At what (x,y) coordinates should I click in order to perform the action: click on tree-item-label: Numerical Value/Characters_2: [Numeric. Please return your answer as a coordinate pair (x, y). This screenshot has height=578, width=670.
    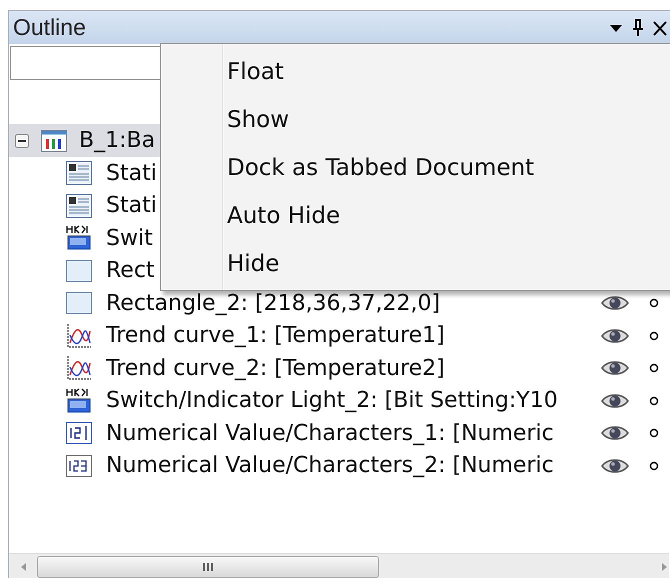
    Looking at the image, I should click on (330, 465).